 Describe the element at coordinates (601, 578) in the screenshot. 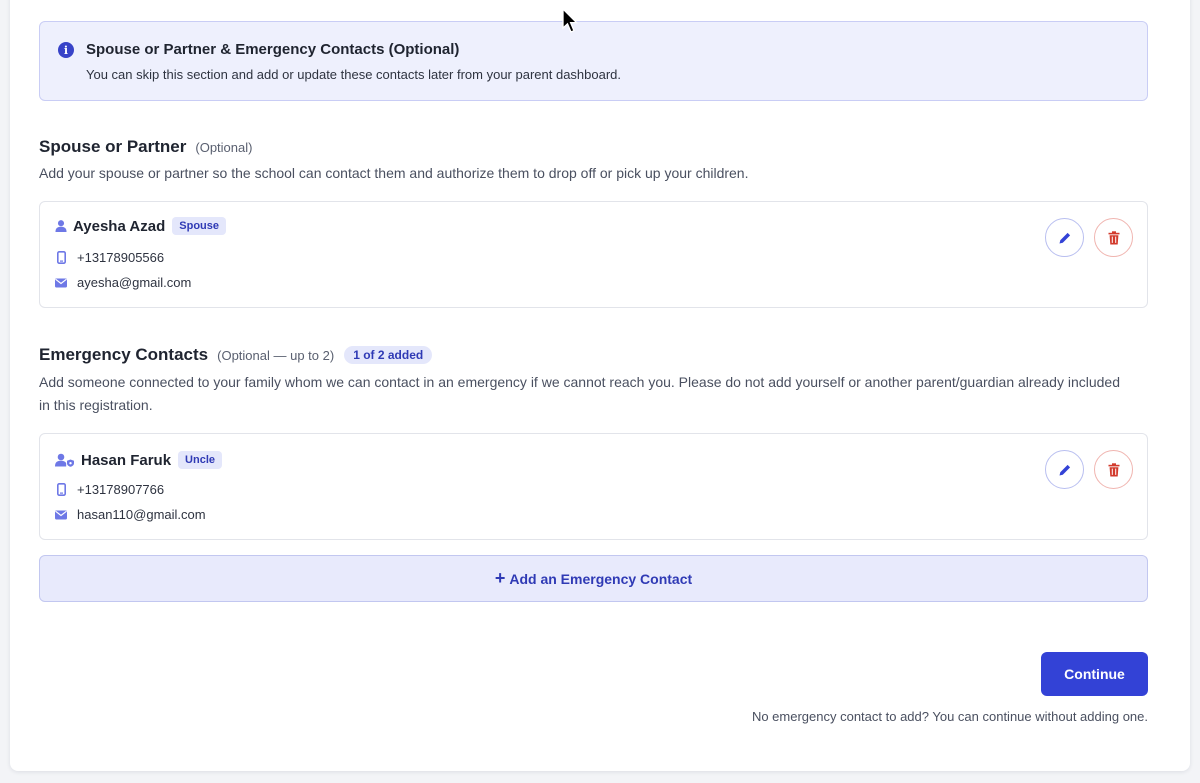

I see `add-emergency-contact-label: Add an Emergency Contact` at that location.